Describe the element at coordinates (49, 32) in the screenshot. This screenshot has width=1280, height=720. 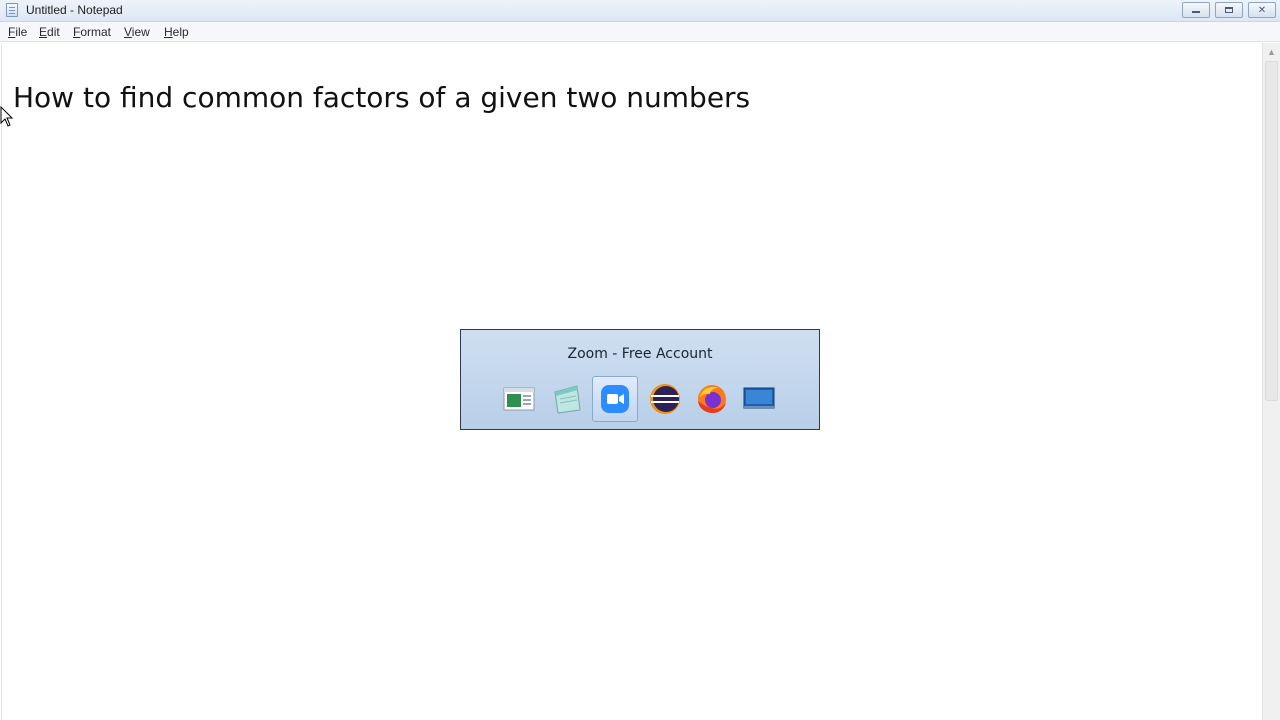
I see `menu-edit: Edit` at that location.